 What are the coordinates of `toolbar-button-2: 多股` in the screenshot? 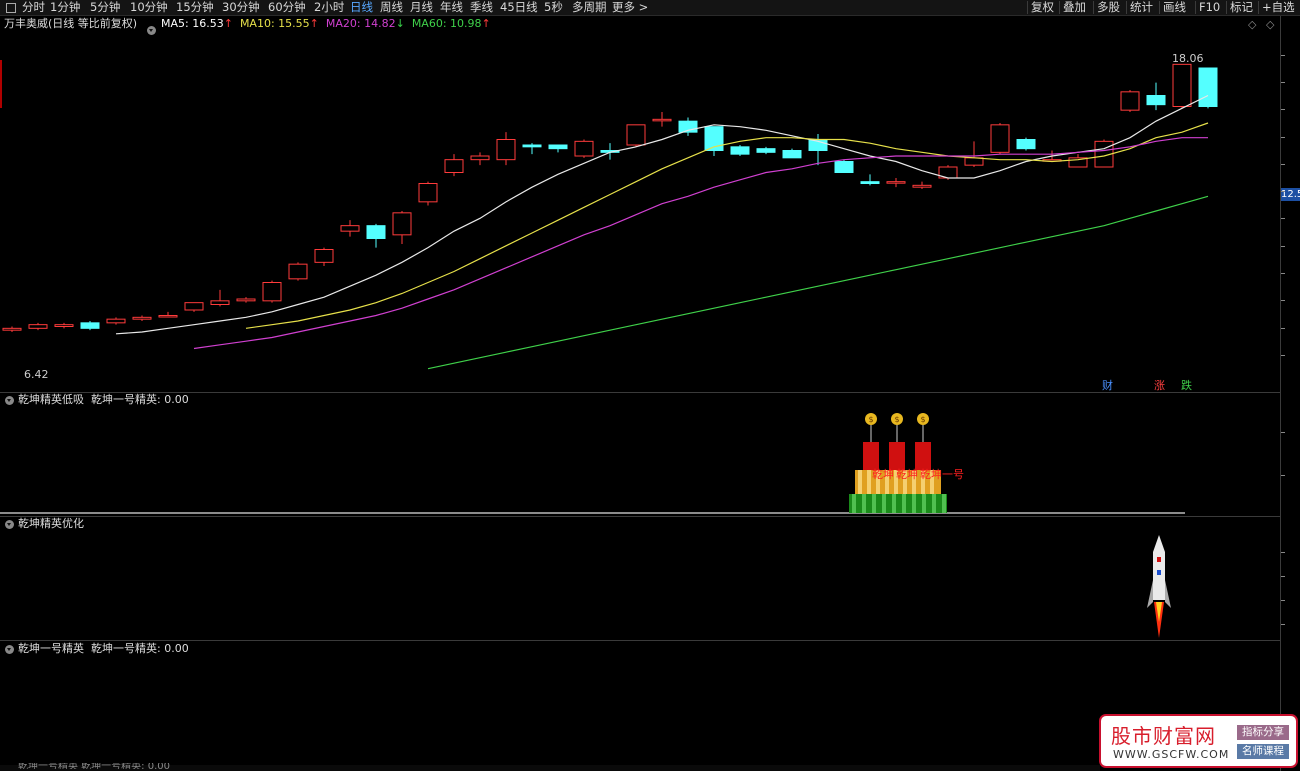 It's located at (1108, 7).